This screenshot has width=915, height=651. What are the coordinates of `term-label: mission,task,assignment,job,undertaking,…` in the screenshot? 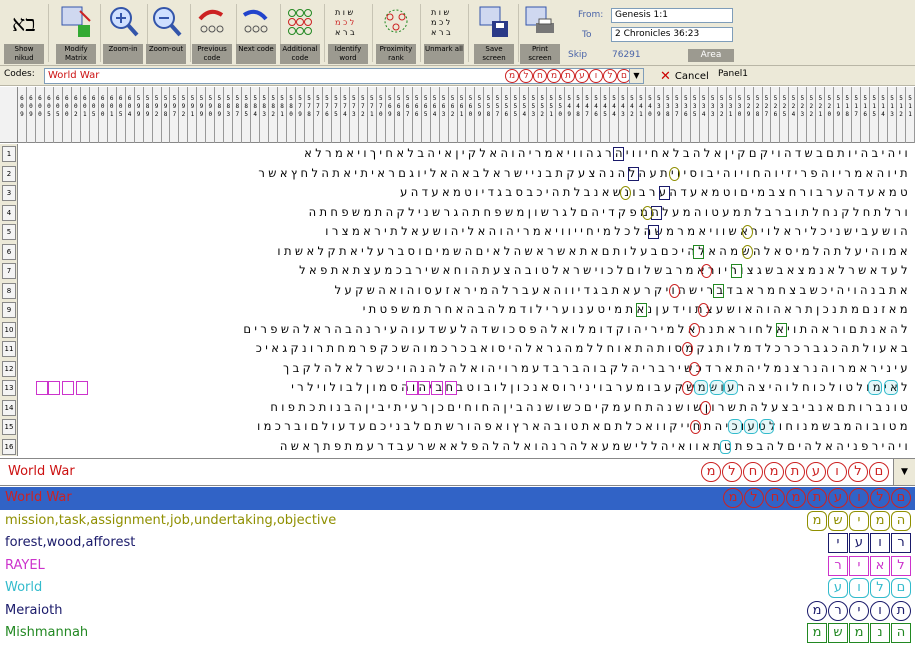 It's located at (171, 520).